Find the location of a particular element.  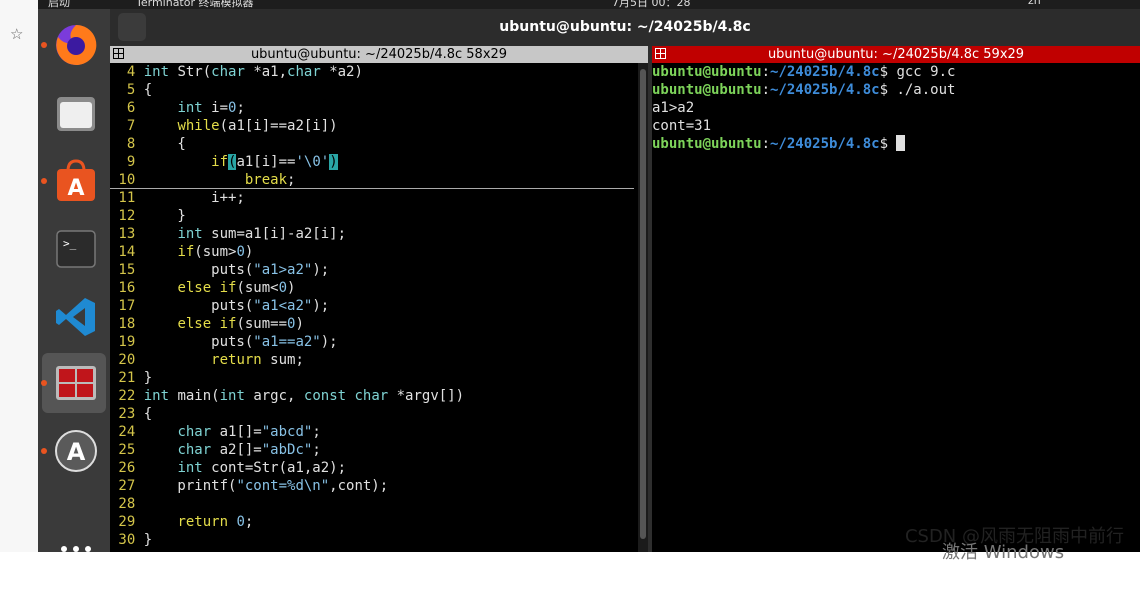

code-token: { is located at coordinates (148, 414).